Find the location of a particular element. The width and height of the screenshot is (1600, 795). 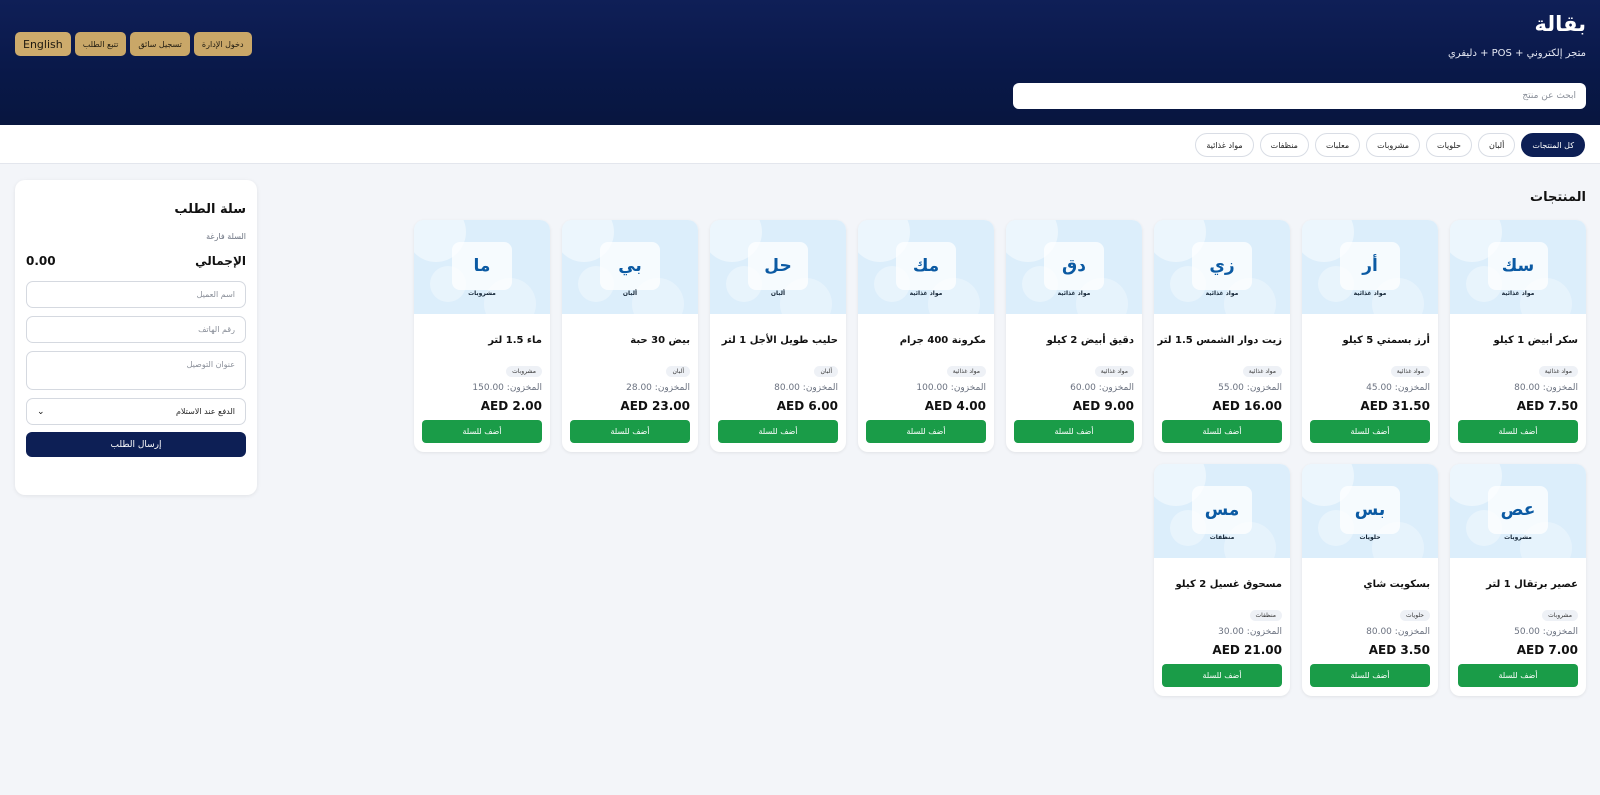

store-subtitle: متجر إلكتروني + POS + دليفري is located at coordinates (1516, 53).